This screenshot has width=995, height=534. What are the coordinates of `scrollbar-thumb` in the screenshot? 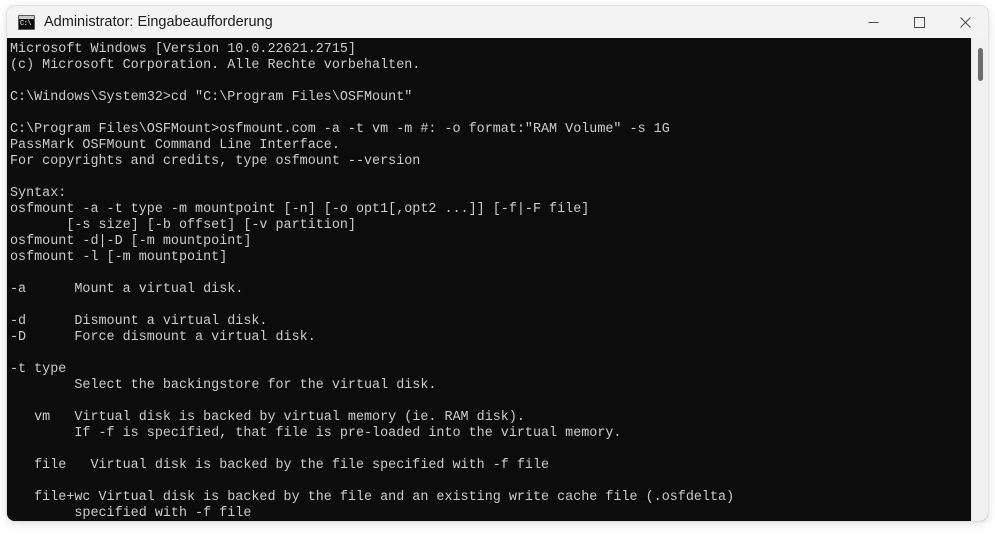 It's located at (980, 64).